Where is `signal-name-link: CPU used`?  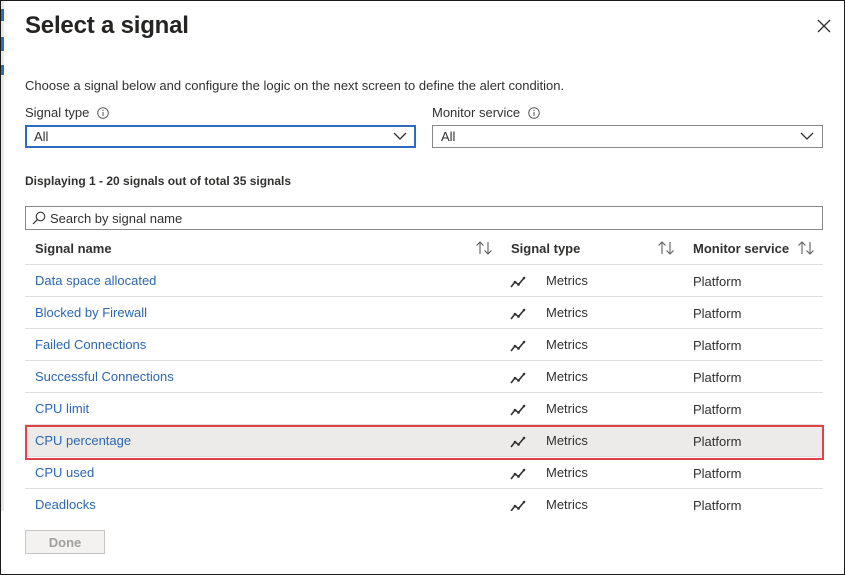 signal-name-link: CPU used is located at coordinates (64, 472).